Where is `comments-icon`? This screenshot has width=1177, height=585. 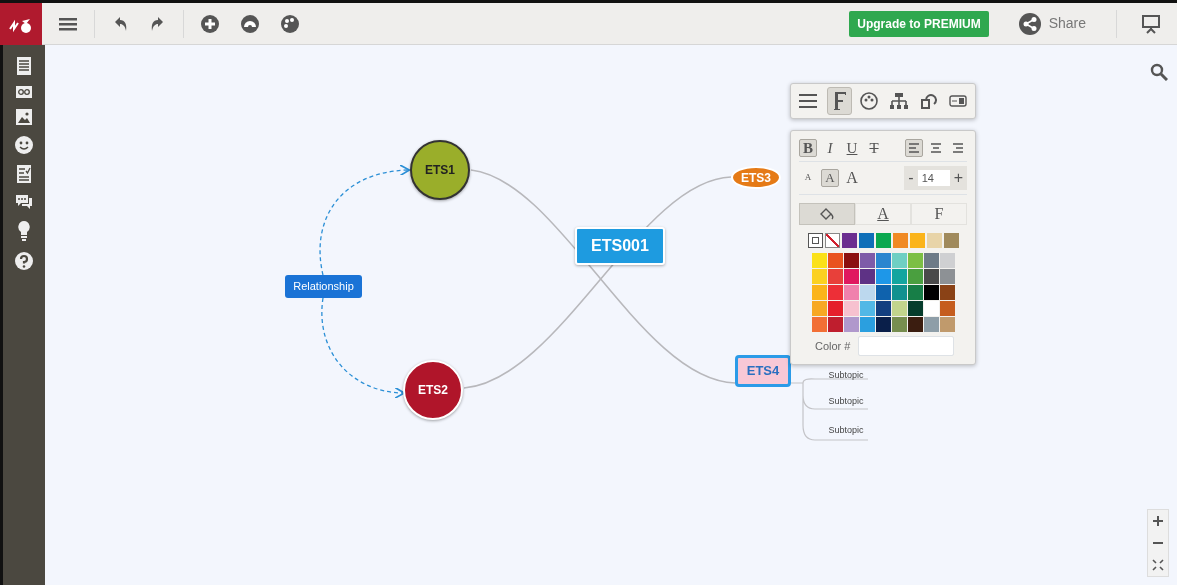 comments-icon is located at coordinates (24, 202).